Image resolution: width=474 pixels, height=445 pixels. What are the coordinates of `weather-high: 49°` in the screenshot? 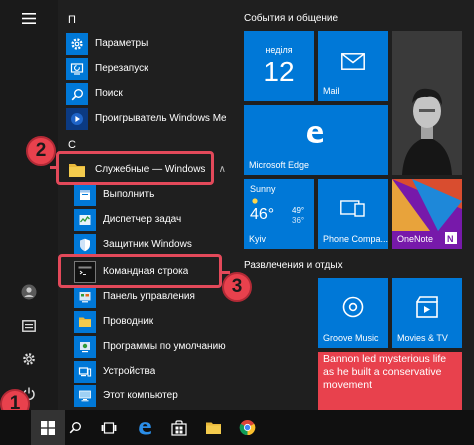 It's located at (298, 210).